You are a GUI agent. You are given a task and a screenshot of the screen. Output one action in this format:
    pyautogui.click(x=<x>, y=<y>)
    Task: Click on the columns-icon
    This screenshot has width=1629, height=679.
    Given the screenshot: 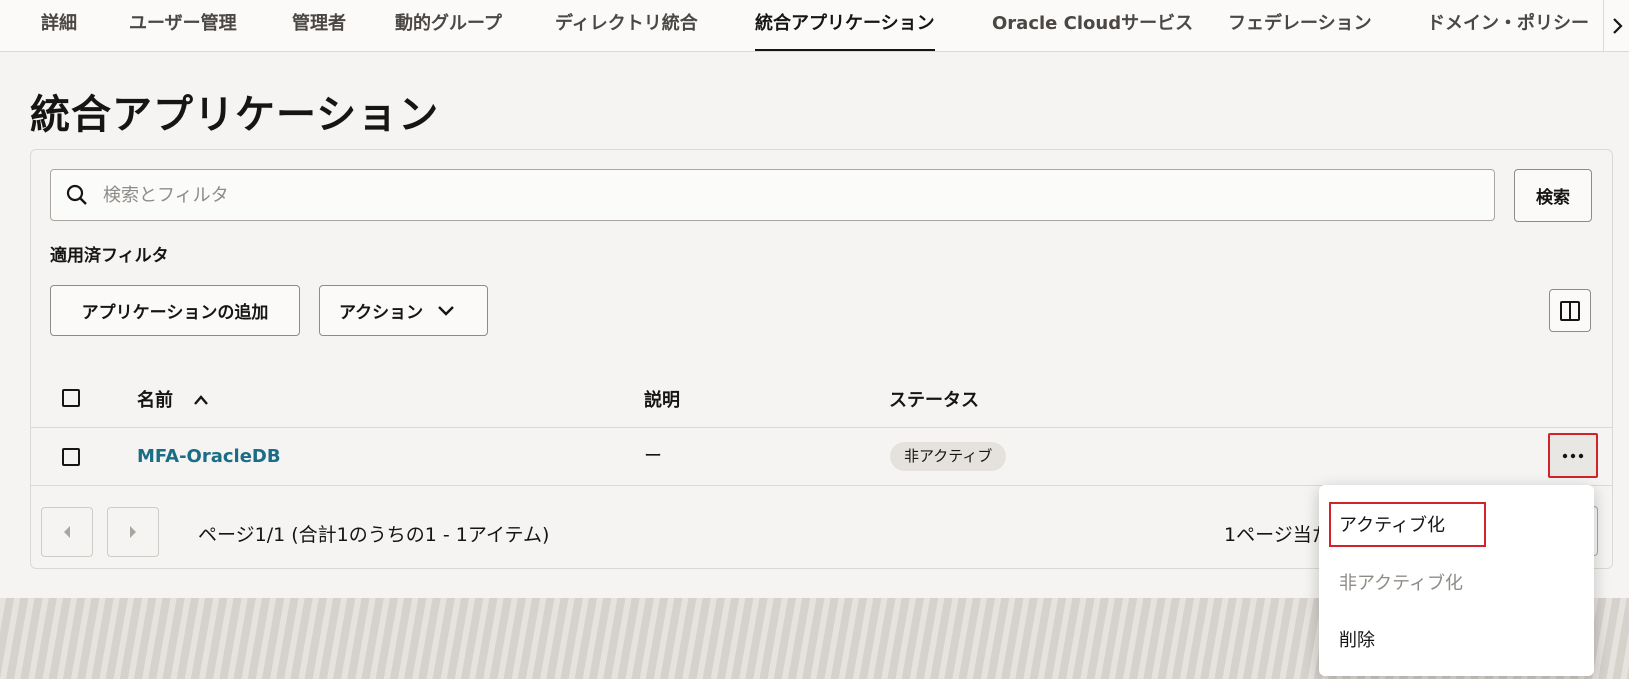 What is the action you would take?
    pyautogui.click(x=1570, y=310)
    